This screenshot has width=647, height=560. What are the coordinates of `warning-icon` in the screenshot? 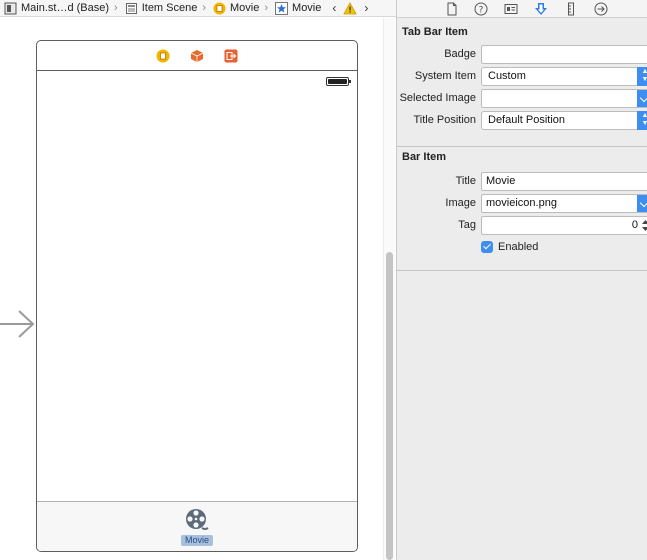 It's located at (350, 8).